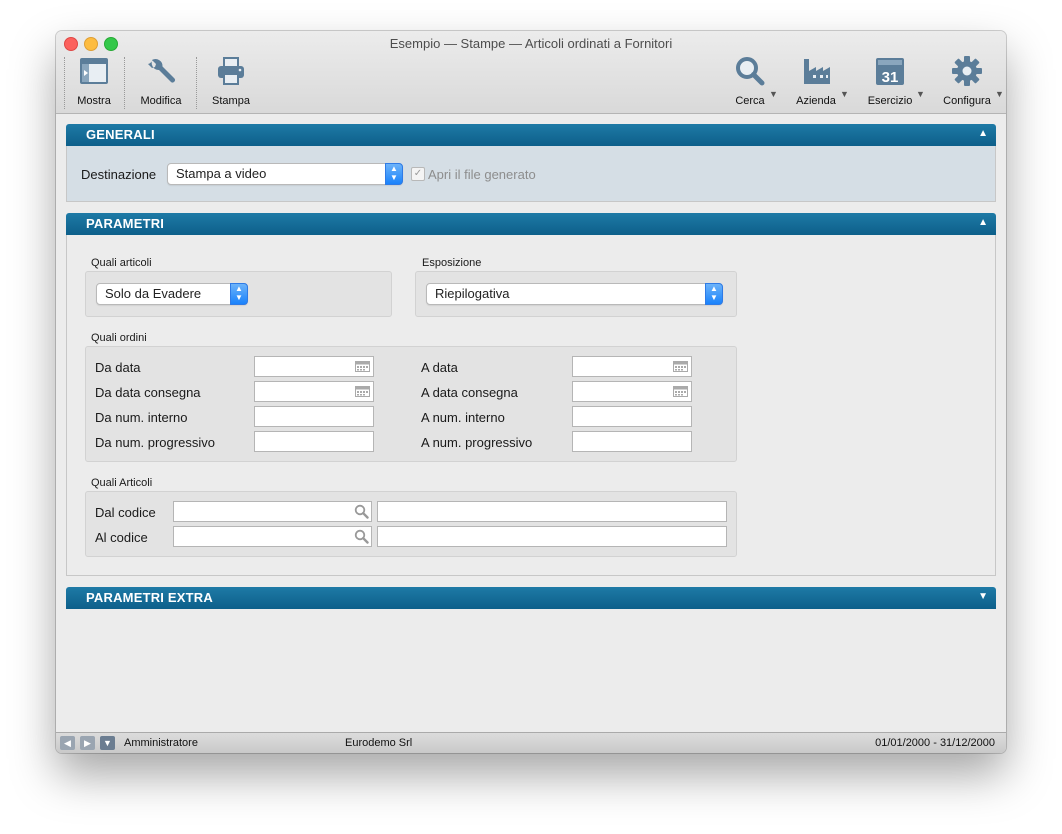 The height and width of the screenshot is (834, 1062). What do you see at coordinates (773, 94) in the screenshot?
I see `cerca-dropdown-arrow-icon: ▼` at bounding box center [773, 94].